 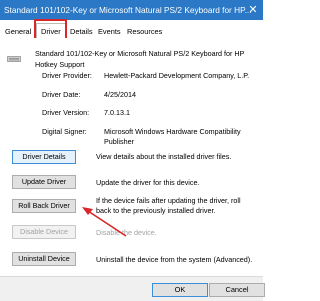 What do you see at coordinates (180, 290) in the screenshot?
I see `ok-button: OK` at bounding box center [180, 290].